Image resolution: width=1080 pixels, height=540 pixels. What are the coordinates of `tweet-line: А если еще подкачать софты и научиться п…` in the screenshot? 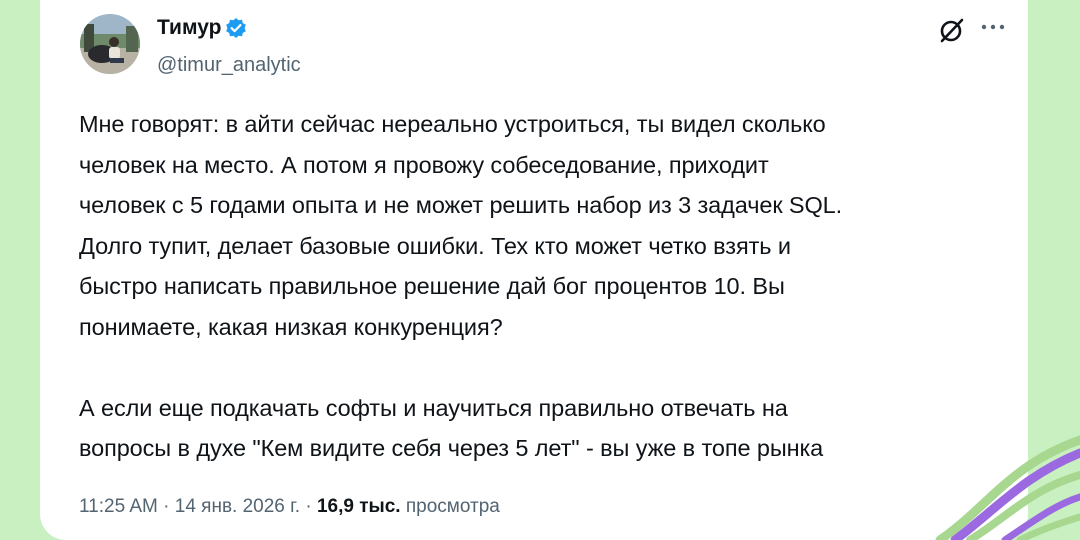 It's located at (433, 407).